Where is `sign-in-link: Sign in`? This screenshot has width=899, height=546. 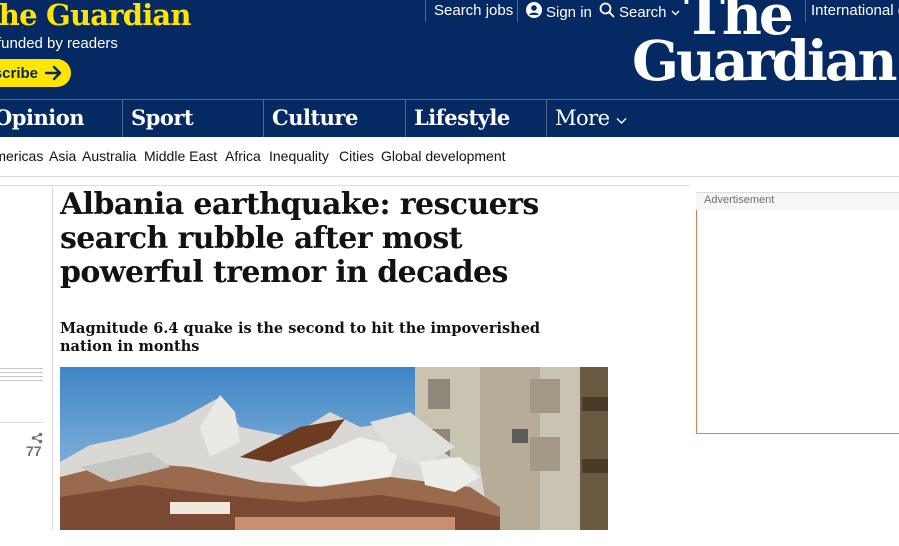
sign-in-link: Sign in is located at coordinates (559, 12).